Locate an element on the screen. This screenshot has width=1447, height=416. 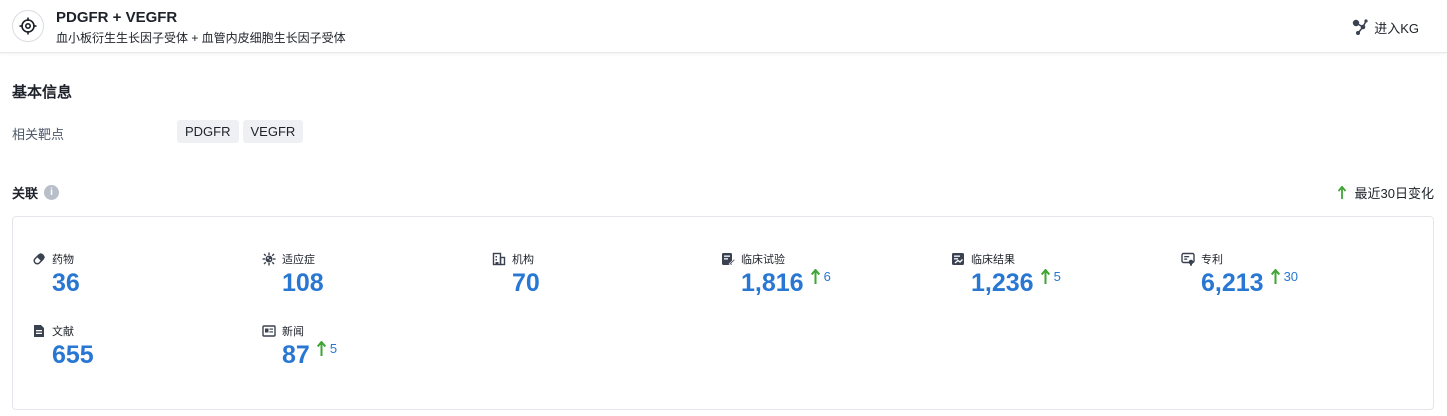
related-targets-label: 相关靶点 is located at coordinates (38, 134).